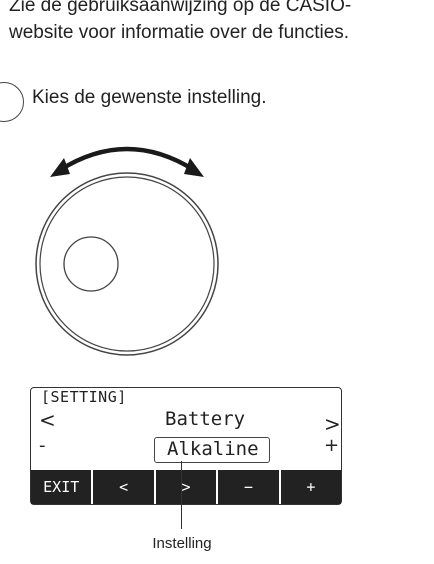 Image resolution: width=434 pixels, height=564 pixels. I want to click on softkey-exit: EXIT, so click(62, 487).